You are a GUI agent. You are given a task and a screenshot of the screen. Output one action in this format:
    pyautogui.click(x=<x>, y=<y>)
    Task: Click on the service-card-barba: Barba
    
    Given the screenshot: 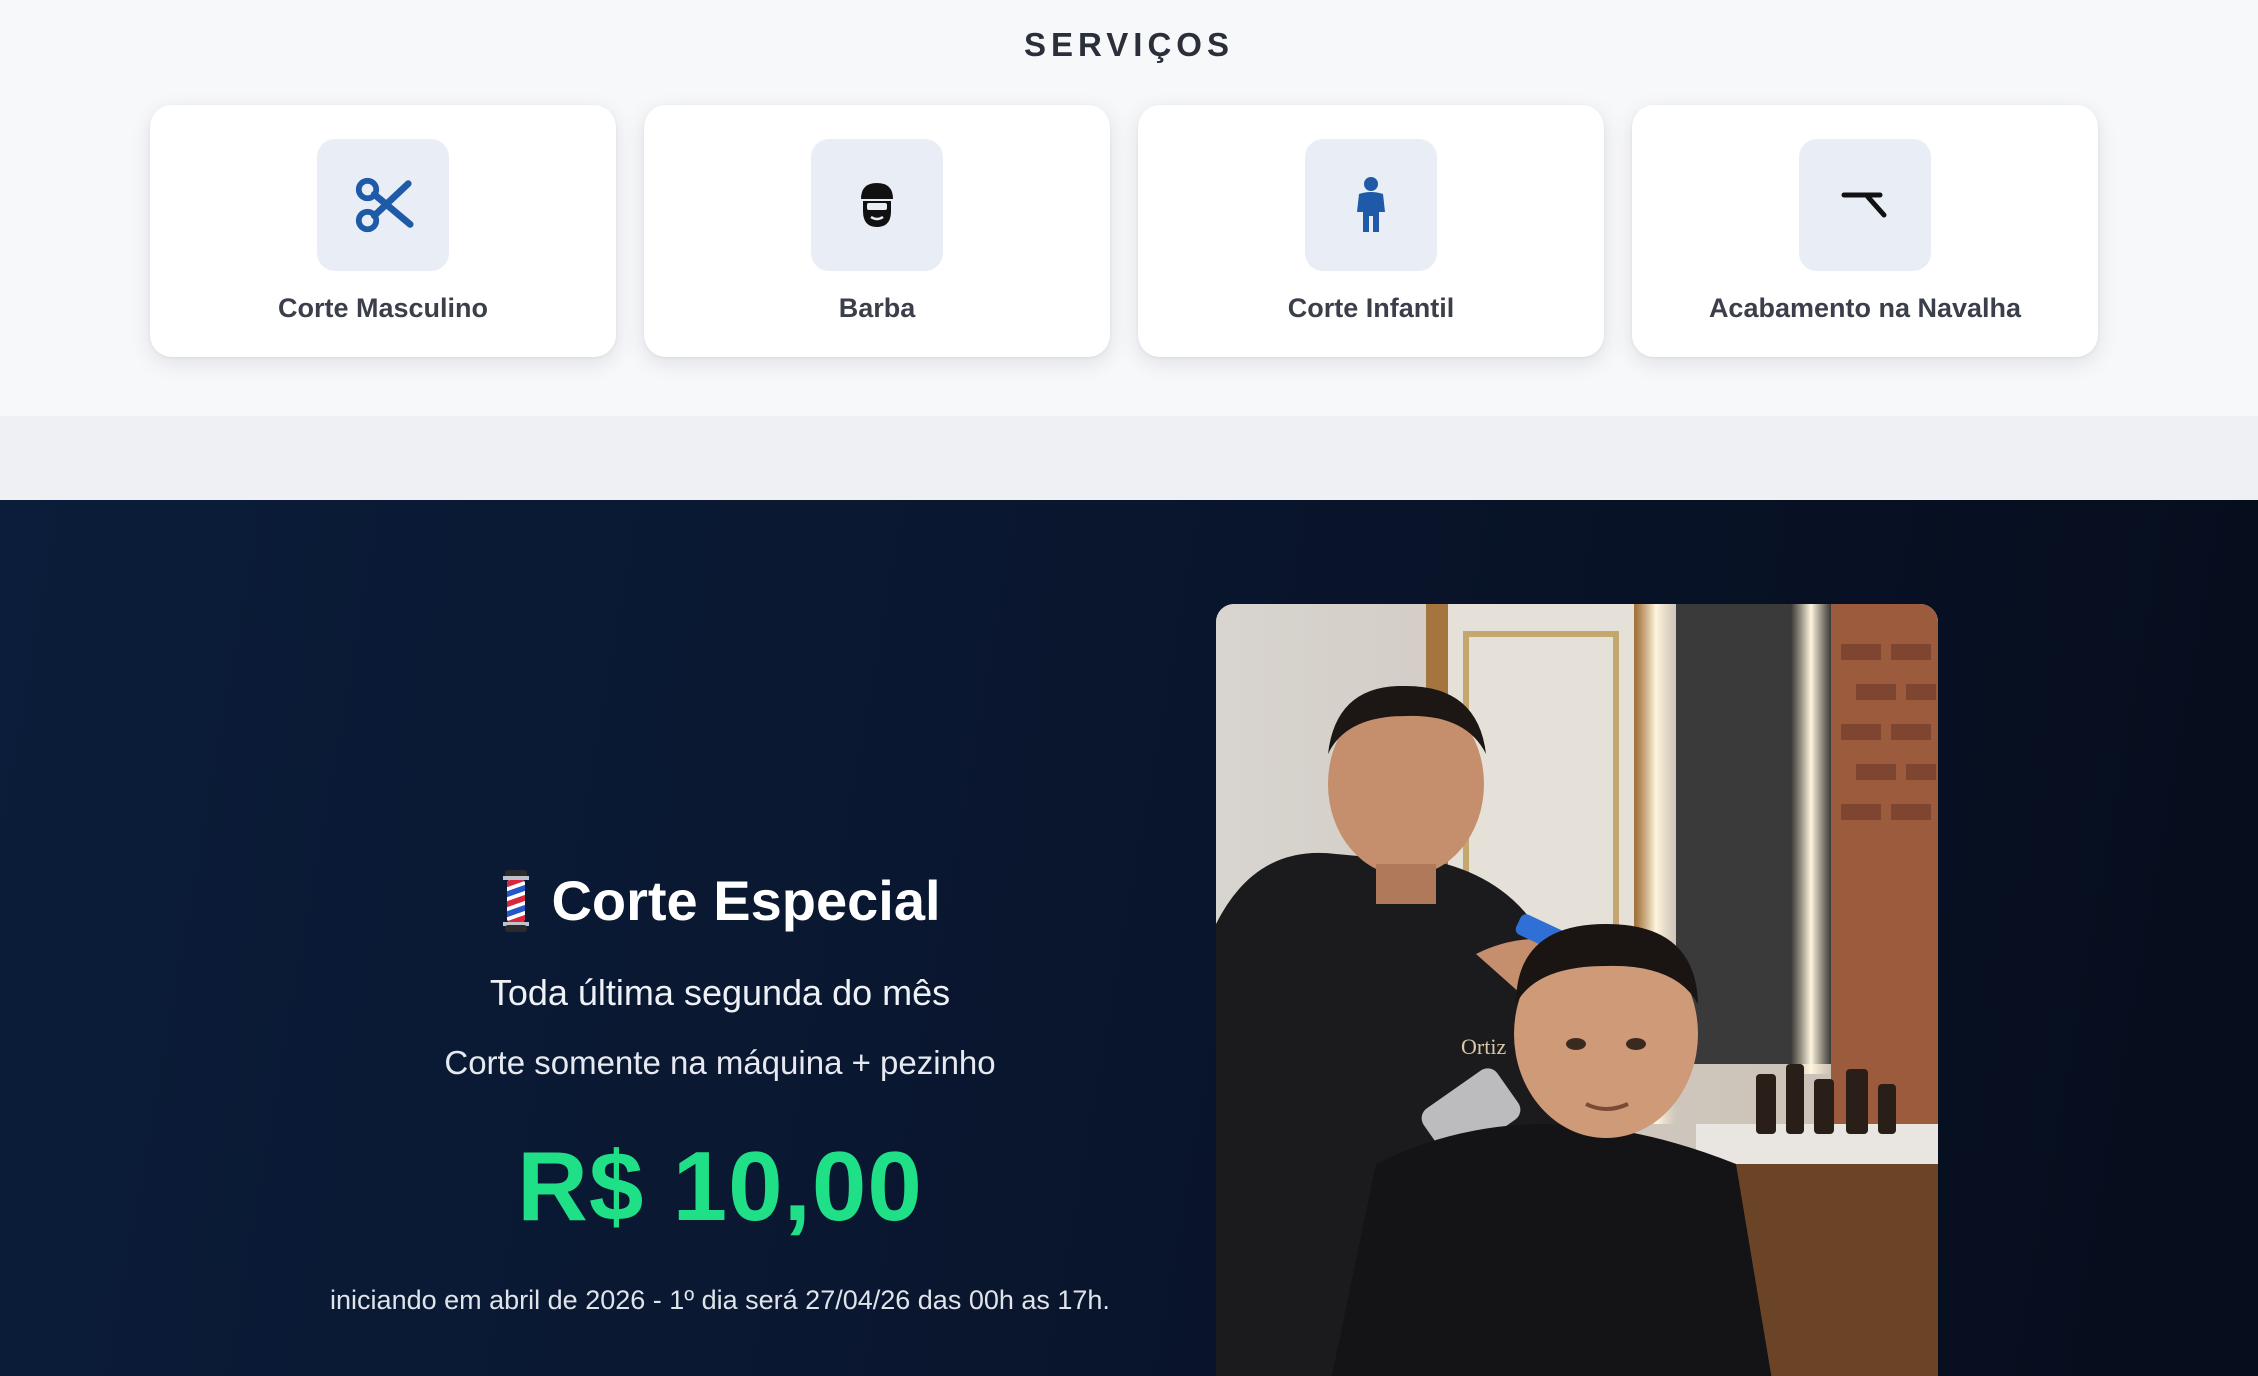 What is the action you would take?
    pyautogui.click(x=877, y=231)
    